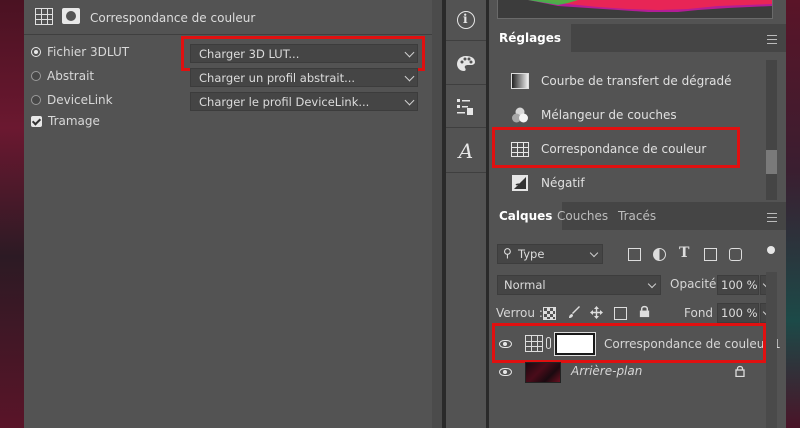  I want to click on option-abstract: Abstrait, so click(62, 76).